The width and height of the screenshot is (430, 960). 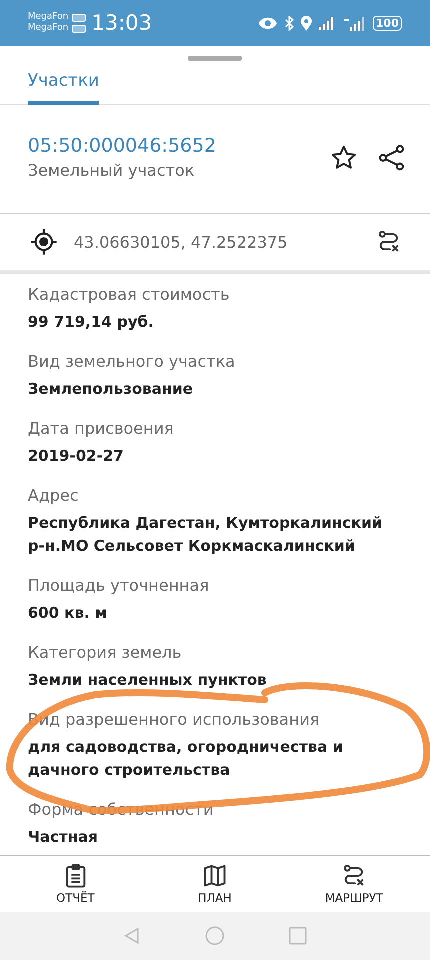 What do you see at coordinates (101, 429) in the screenshot?
I see `field-label: Дата присвоения` at bounding box center [101, 429].